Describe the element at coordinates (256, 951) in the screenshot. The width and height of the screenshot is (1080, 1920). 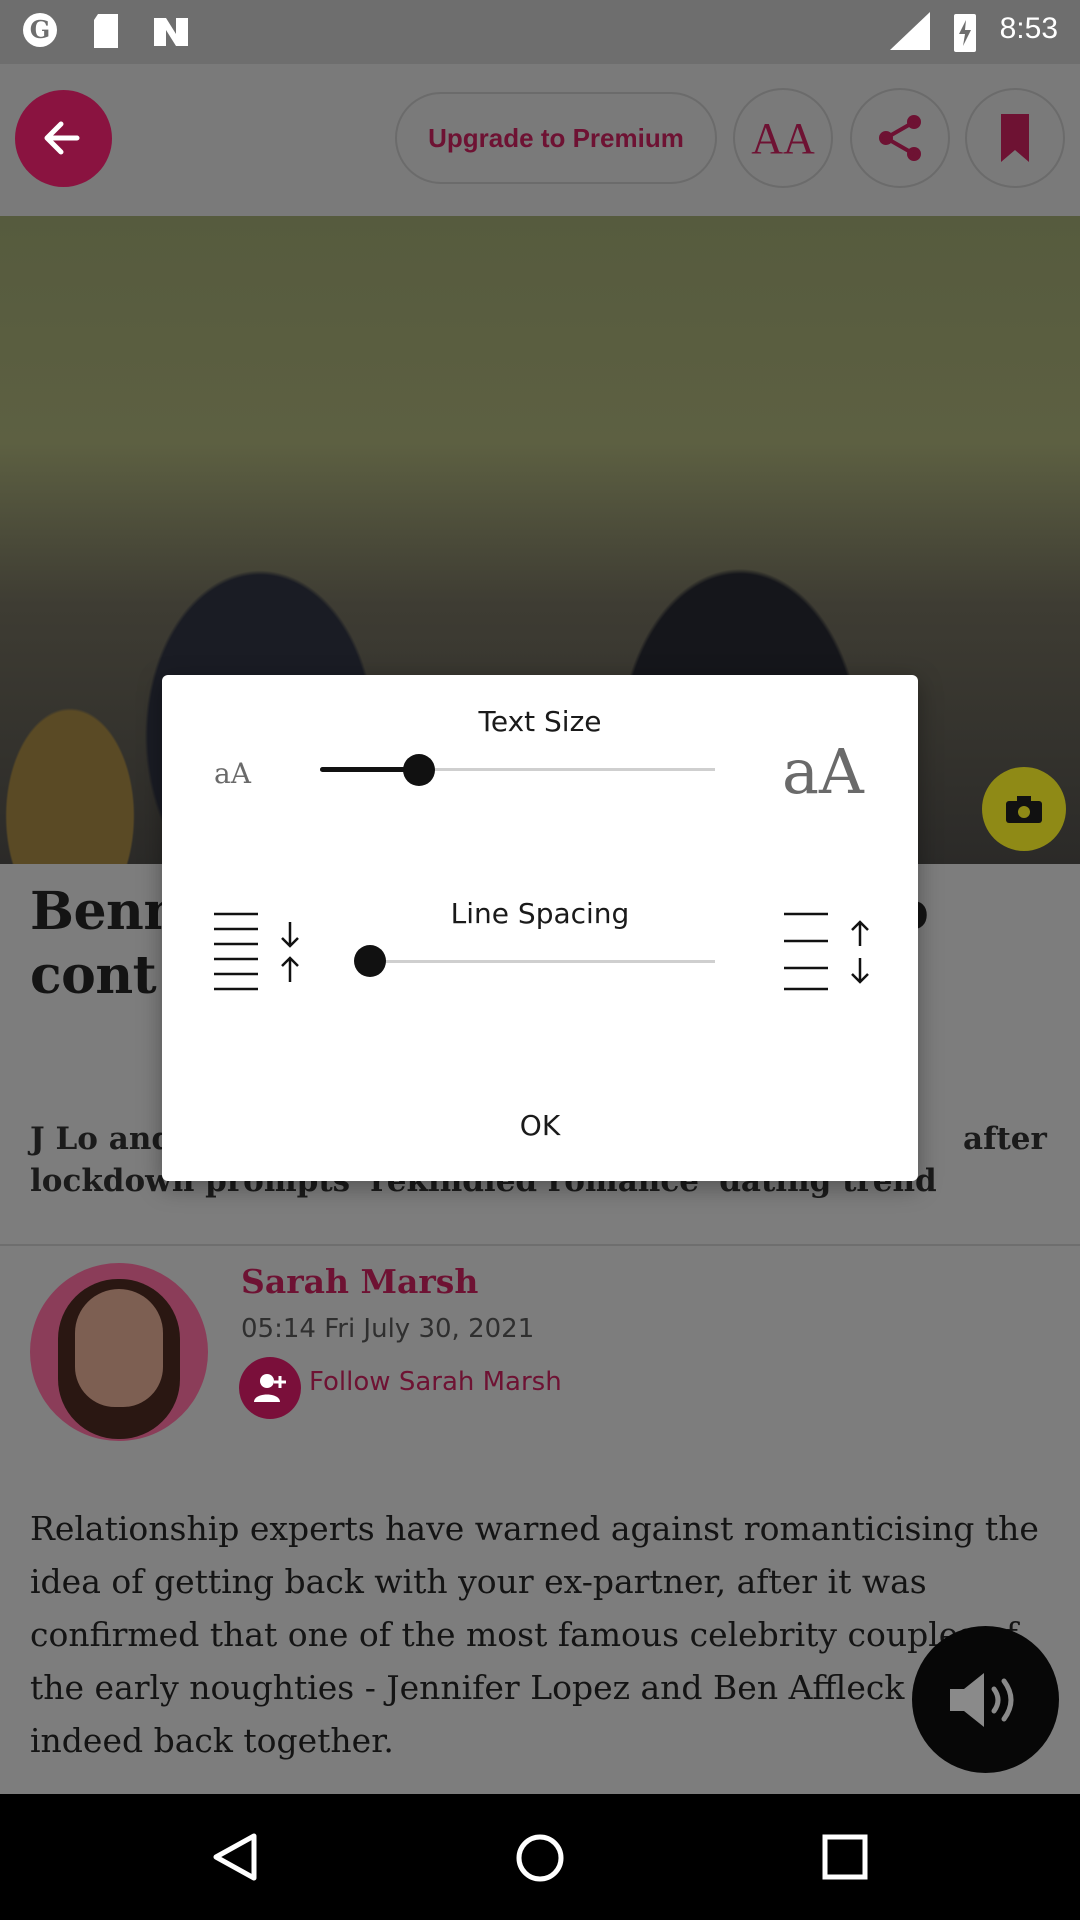
I see `line-spacing-decrease-icon` at that location.